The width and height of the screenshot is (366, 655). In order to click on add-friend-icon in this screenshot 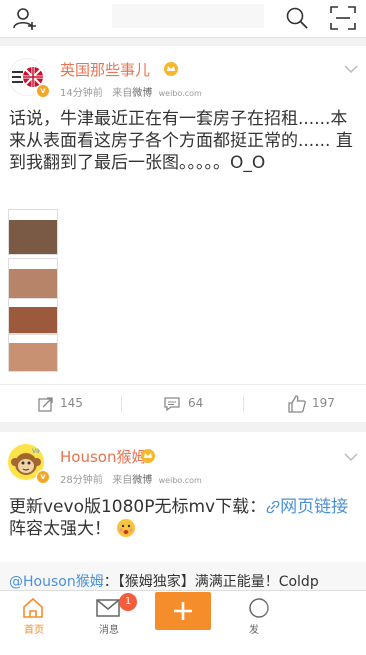, I will do `click(25, 19)`.